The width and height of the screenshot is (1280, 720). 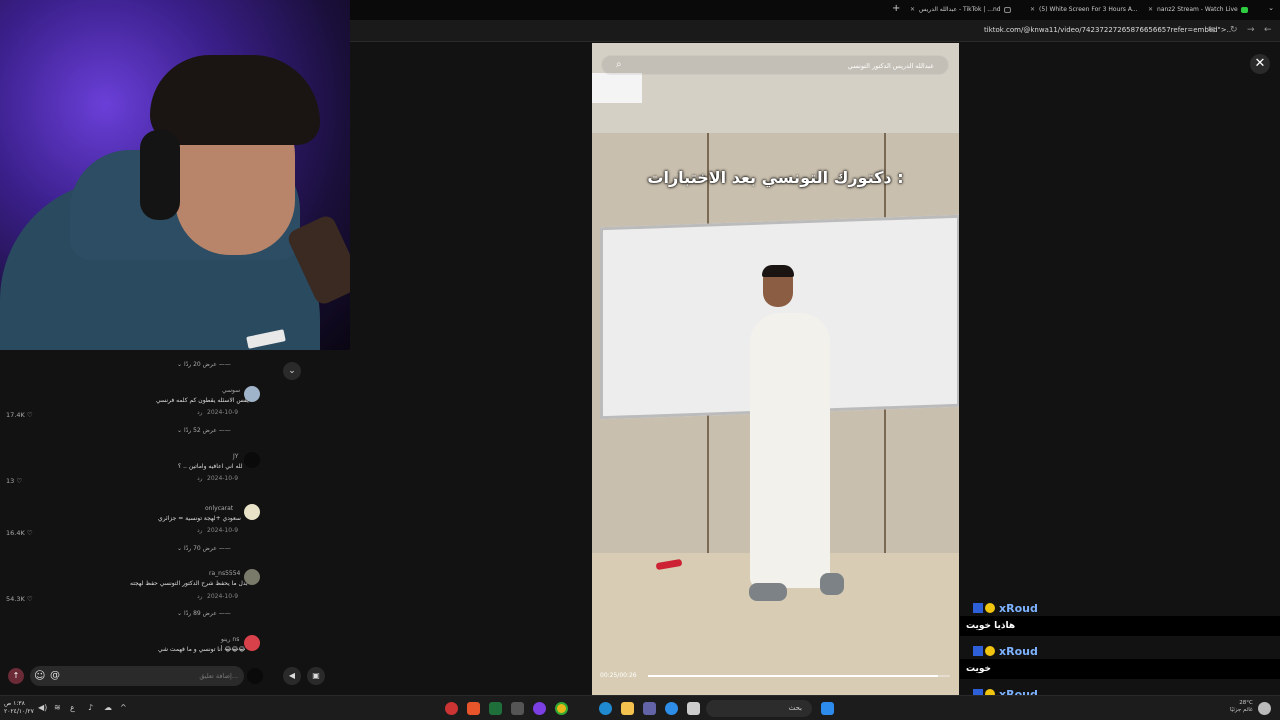 I want to click on tab-kick: ✕ nanz2 Stream - Watch Live, so click(x=1203, y=10).